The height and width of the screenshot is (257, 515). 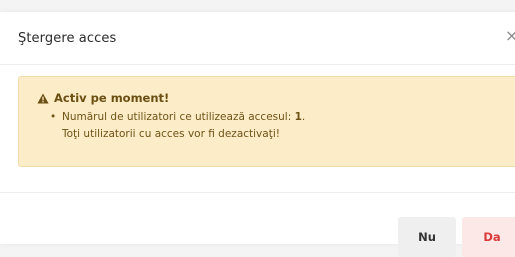 What do you see at coordinates (510, 36) in the screenshot?
I see `close-icon: ×` at bounding box center [510, 36].